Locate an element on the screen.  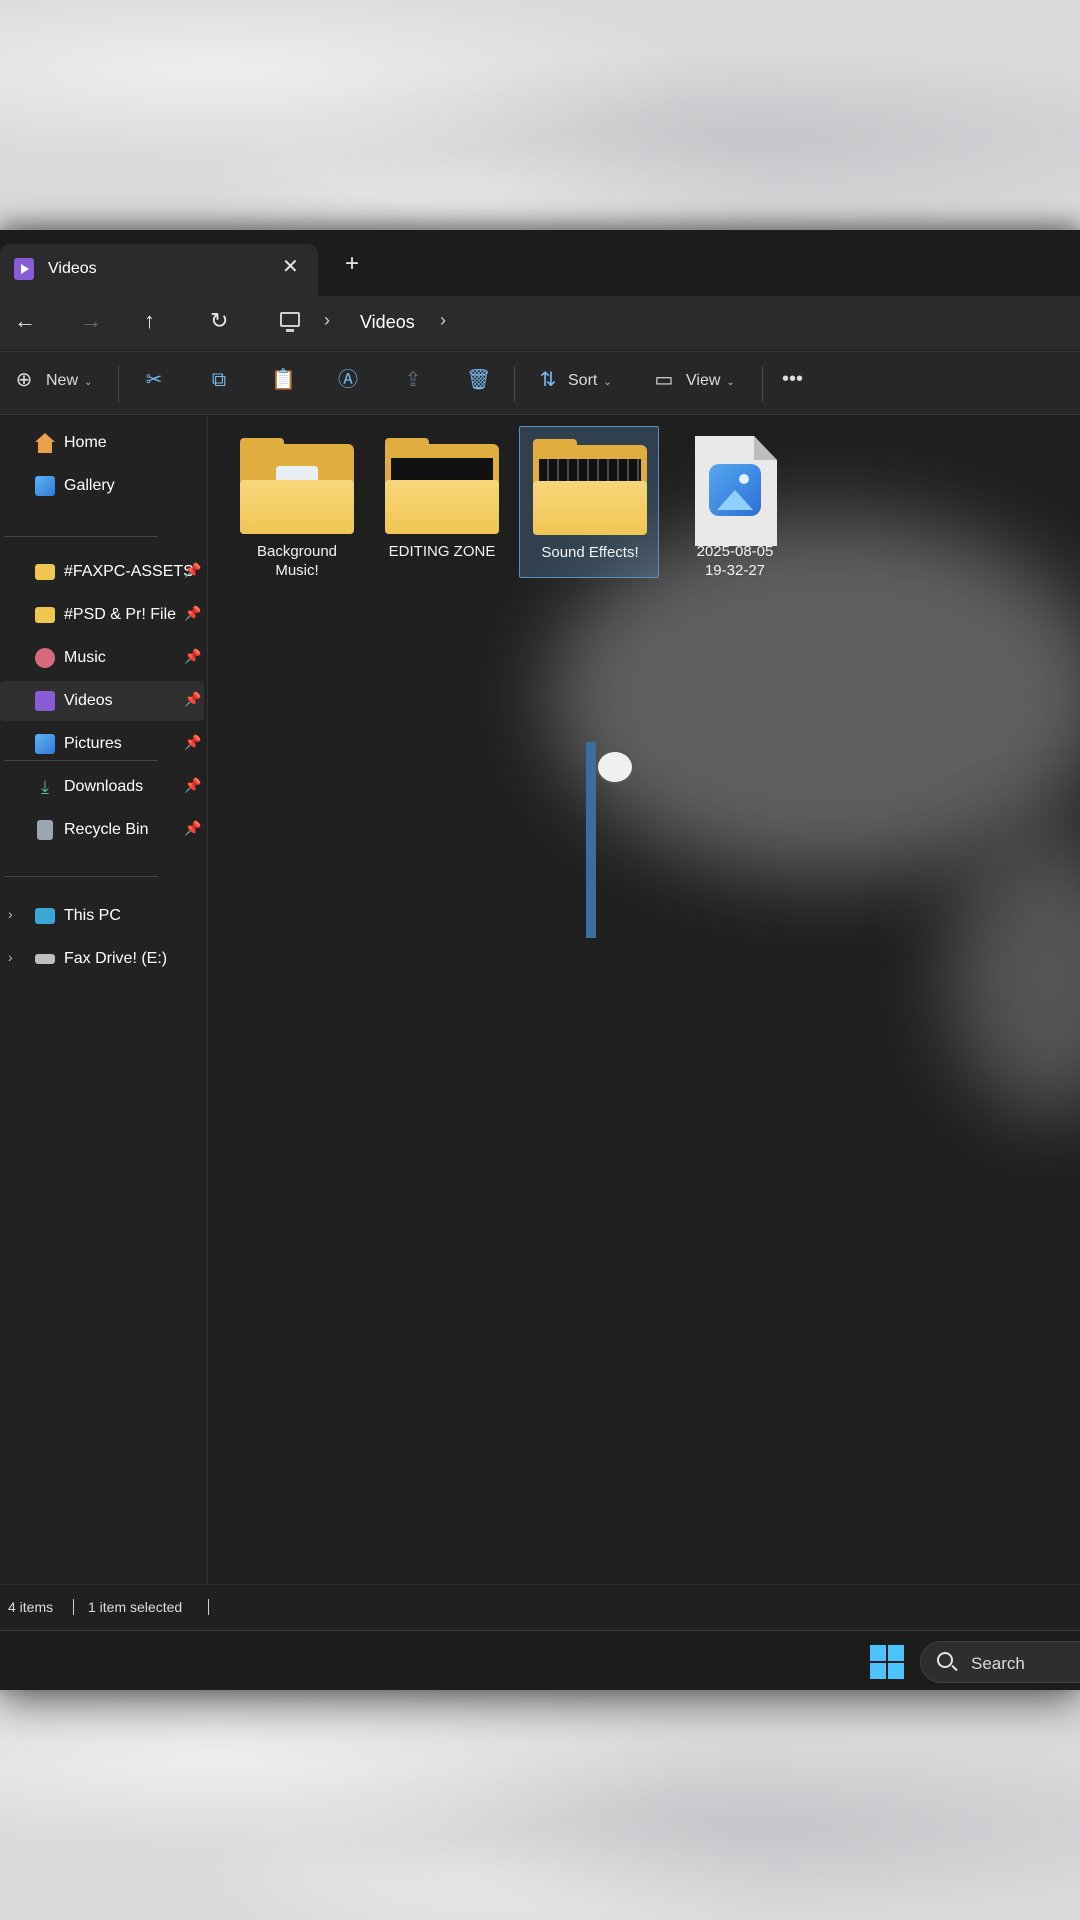
recycle-bin-icon is located at coordinates (45, 830).